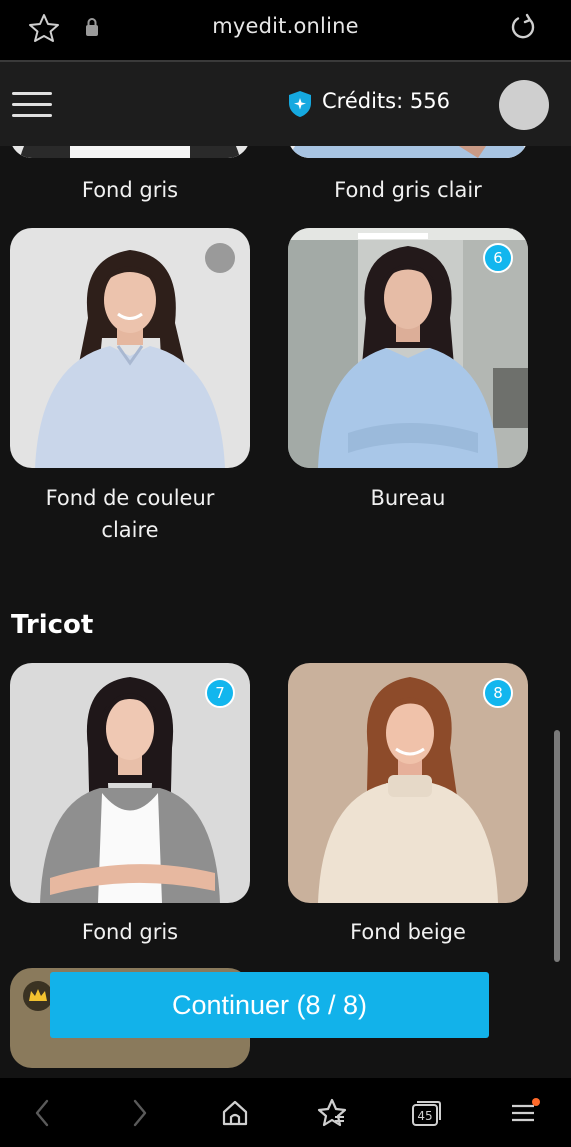  I want to click on reload-icon, so click(523, 29).